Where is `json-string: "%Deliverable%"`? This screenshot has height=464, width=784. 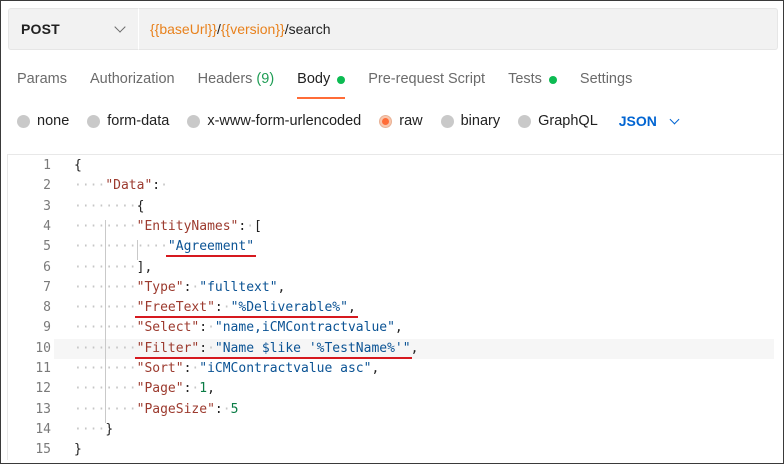
json-string: "%Deliverable%" is located at coordinates (289, 308).